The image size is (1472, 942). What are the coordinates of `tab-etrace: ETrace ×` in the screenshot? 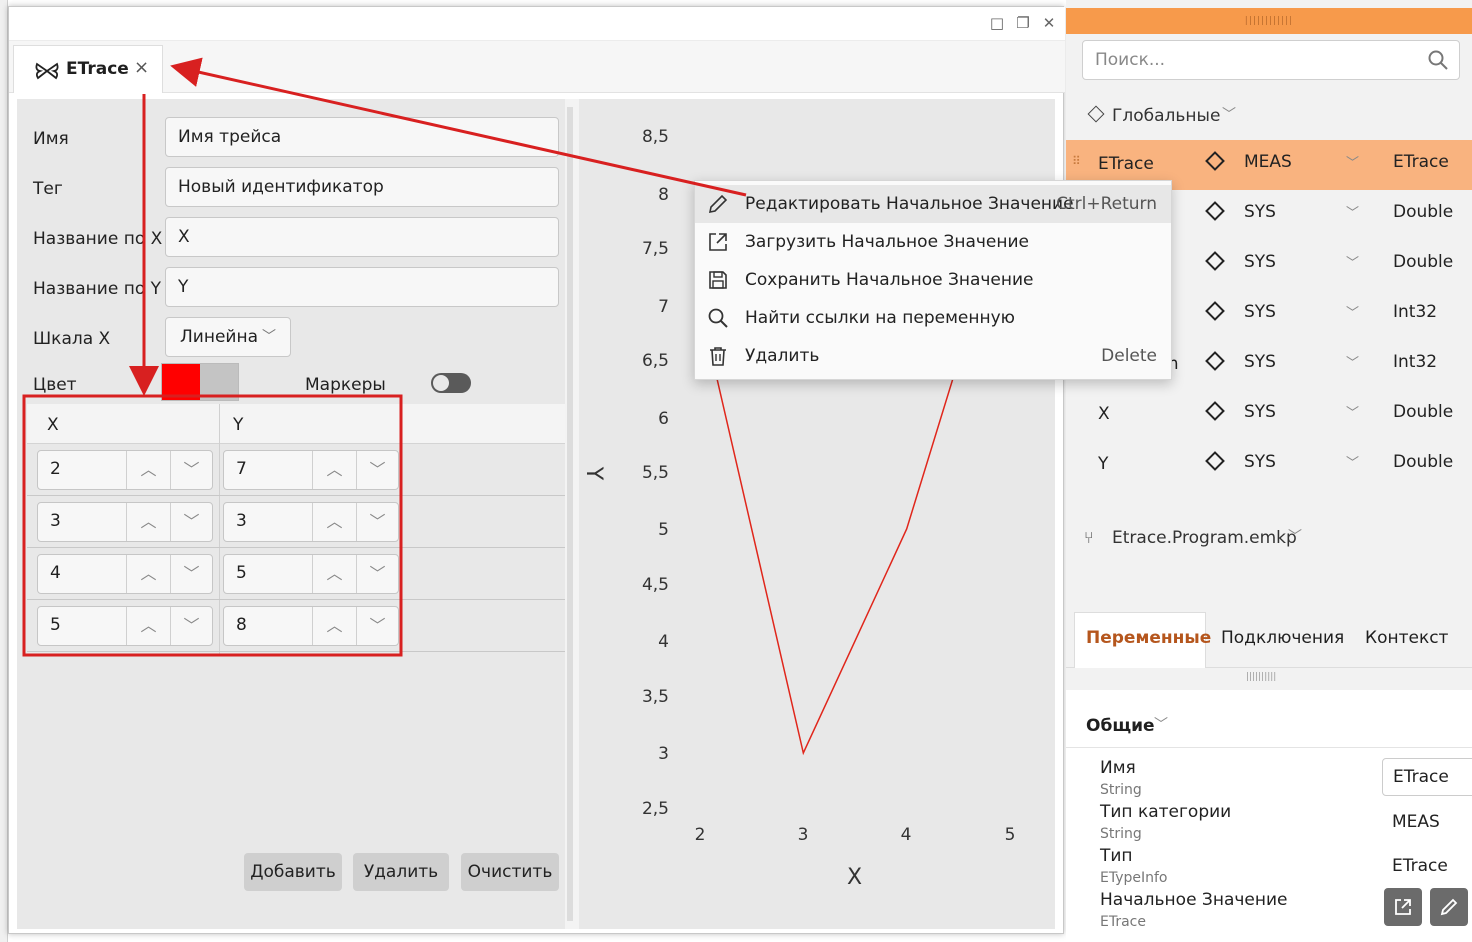 It's located at (88, 69).